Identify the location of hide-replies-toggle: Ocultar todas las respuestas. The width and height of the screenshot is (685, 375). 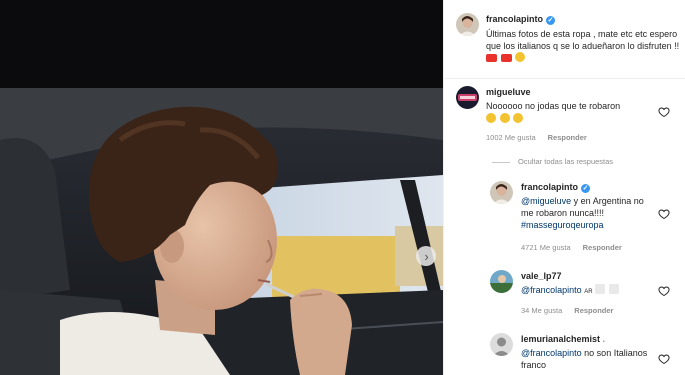
(552, 161).